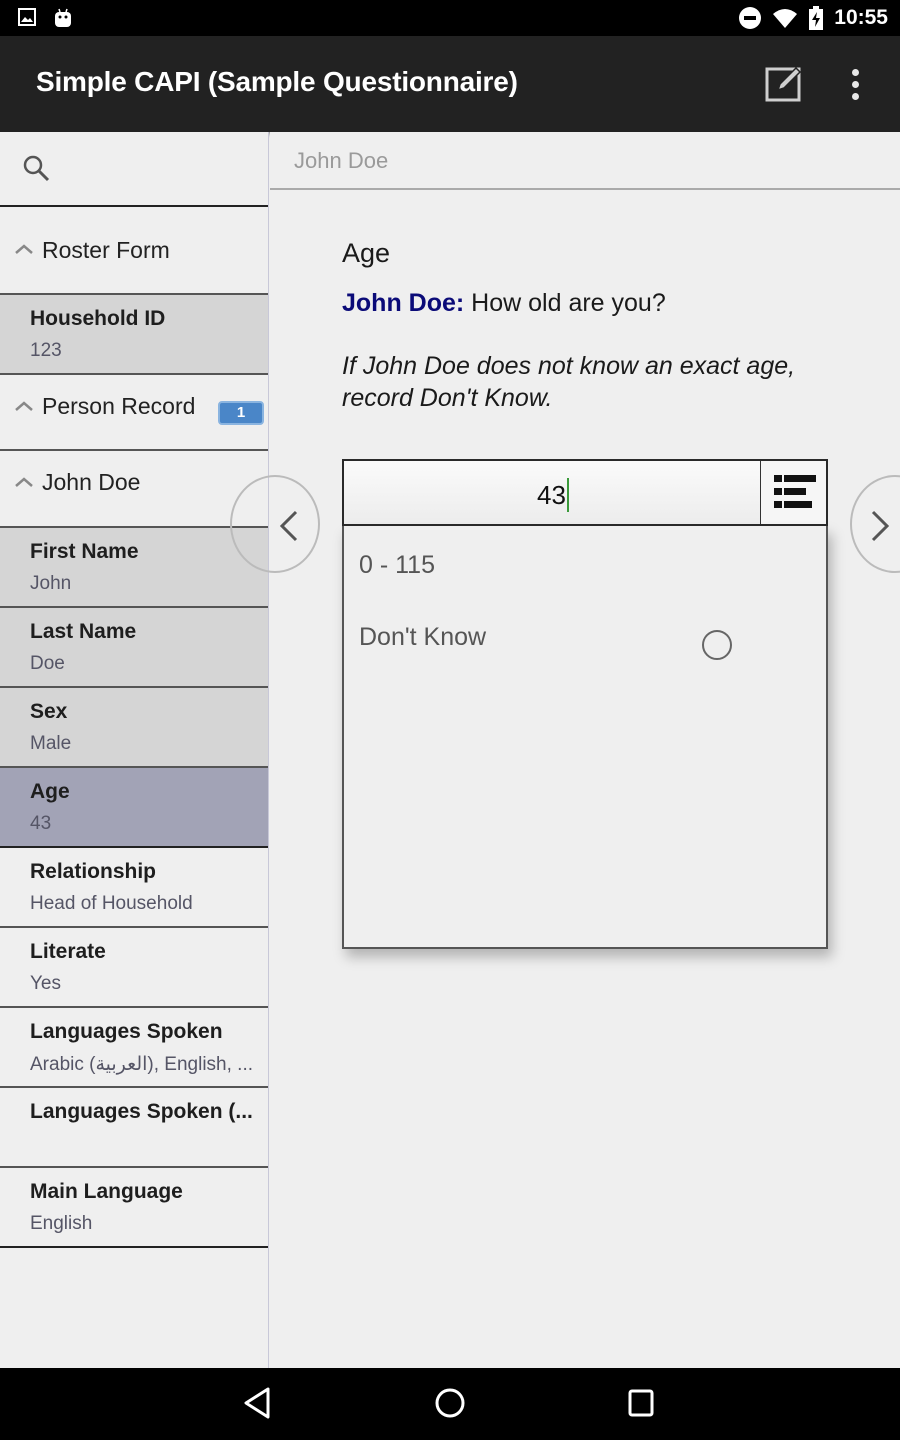 Image resolution: width=900 pixels, height=1440 pixels. What do you see at coordinates (403, 303) in the screenshot?
I see `respondent-name: John Doe:` at bounding box center [403, 303].